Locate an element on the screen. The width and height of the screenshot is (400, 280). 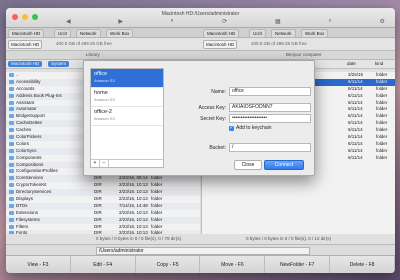
secret-key-label: Secret Key: is located at coordinates (213, 119).